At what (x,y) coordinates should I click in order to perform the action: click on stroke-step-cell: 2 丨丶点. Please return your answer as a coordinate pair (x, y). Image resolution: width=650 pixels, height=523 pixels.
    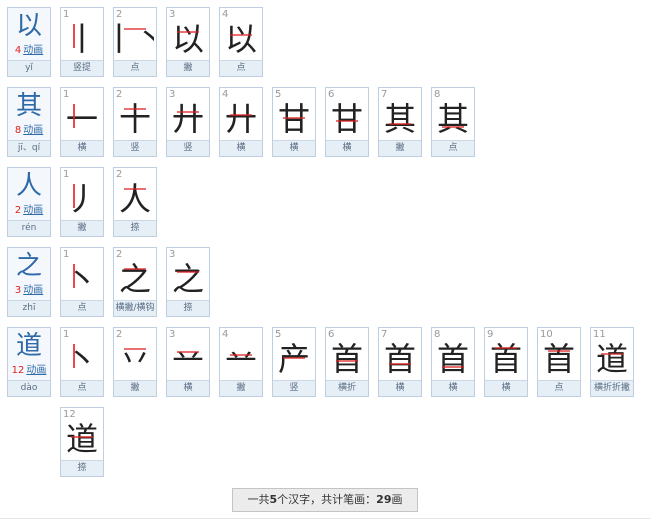
    Looking at the image, I should click on (135, 42).